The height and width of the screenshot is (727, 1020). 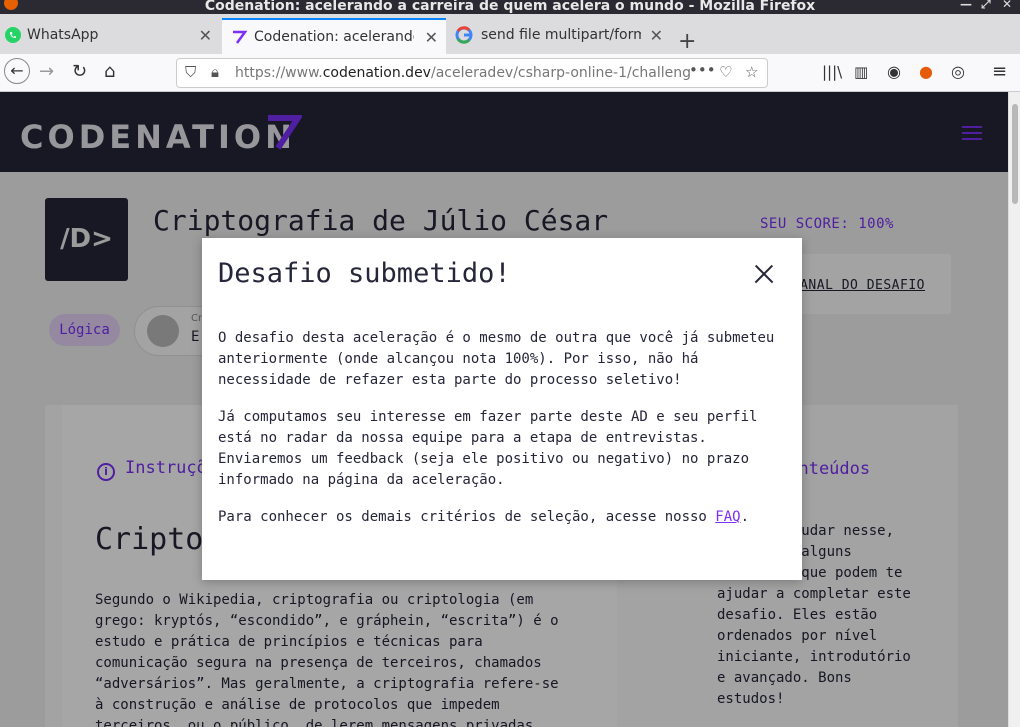 What do you see at coordinates (109, 72) in the screenshot?
I see `home-icon: ⌂` at bounding box center [109, 72].